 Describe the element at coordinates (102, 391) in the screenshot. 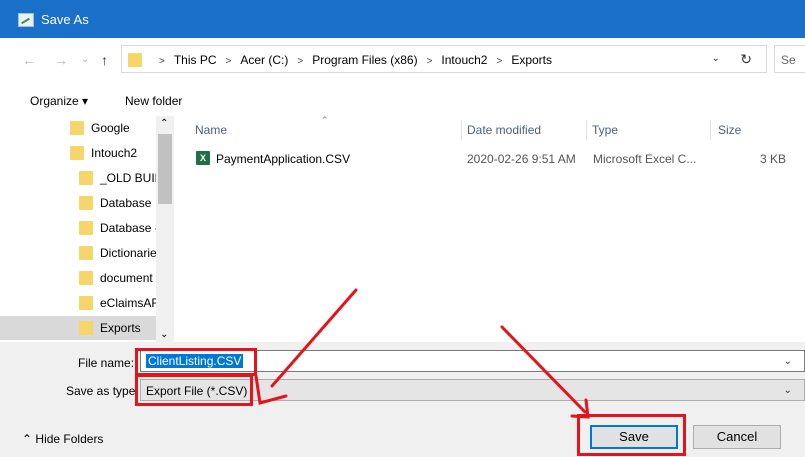

I see `save-as-type-label: Save as type:` at that location.